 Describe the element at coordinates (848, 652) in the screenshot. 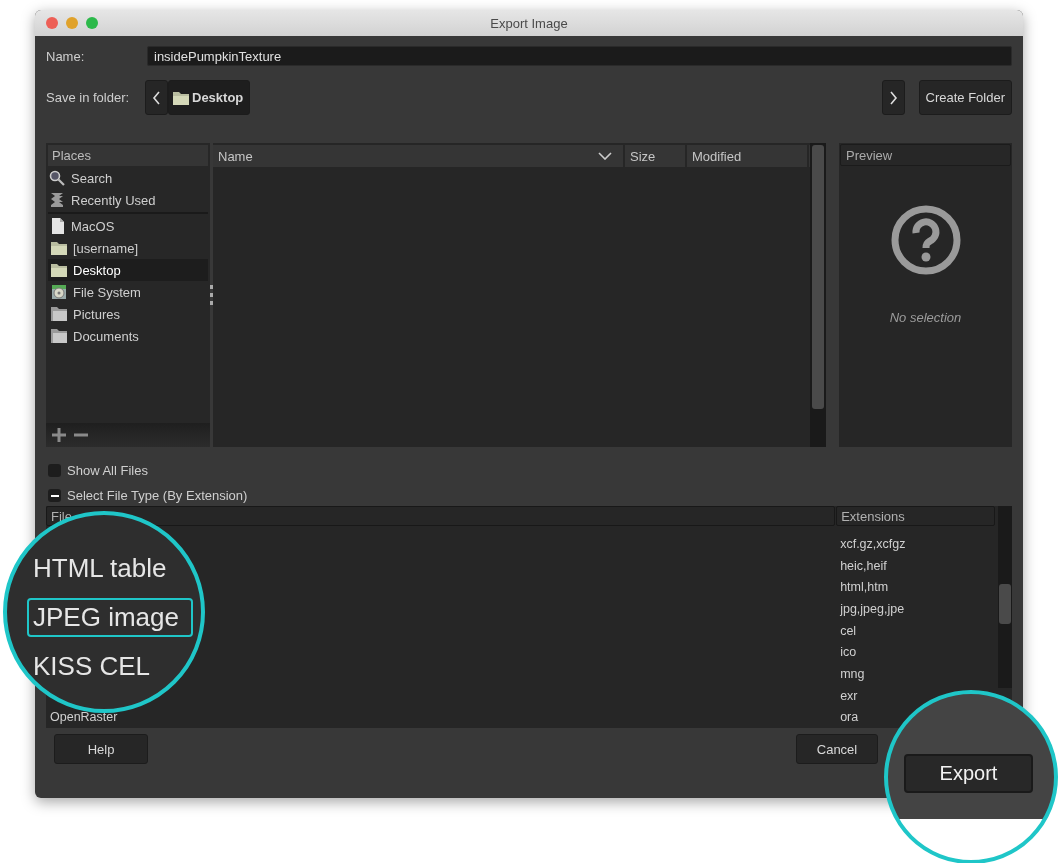

I see `table-cell: ico` at that location.